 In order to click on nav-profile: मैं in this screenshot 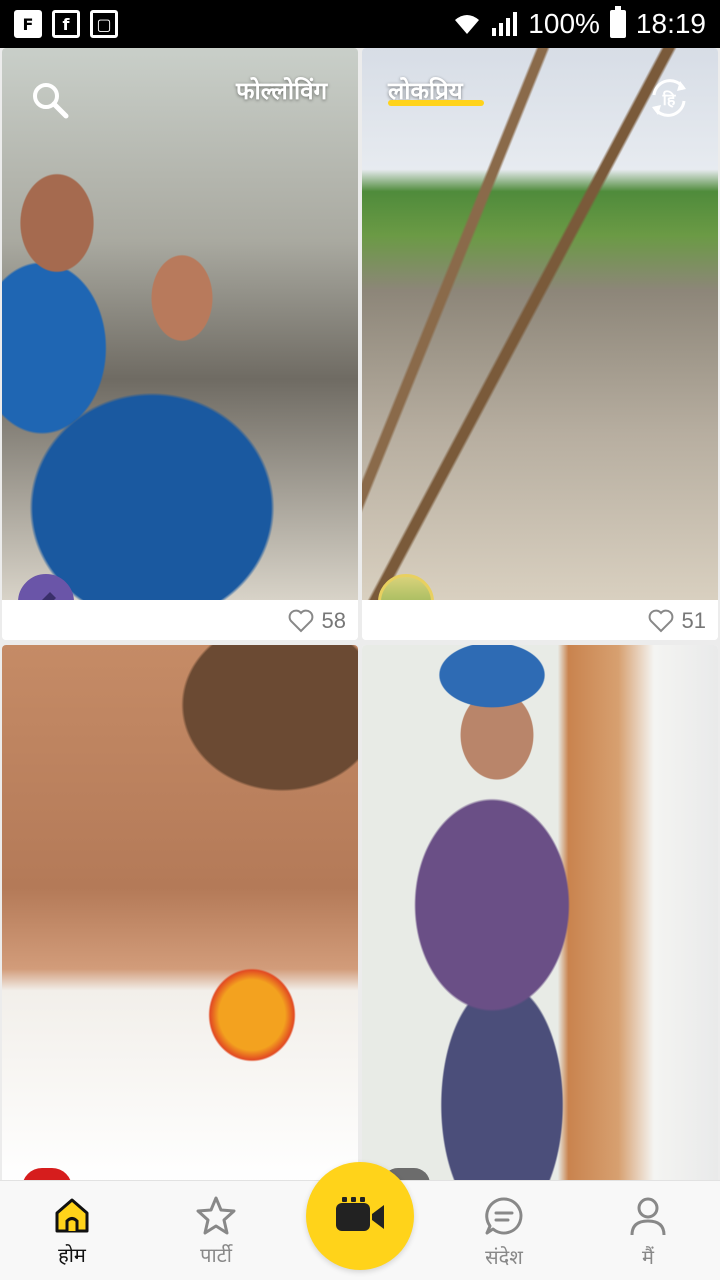, I will do `click(648, 1232)`.